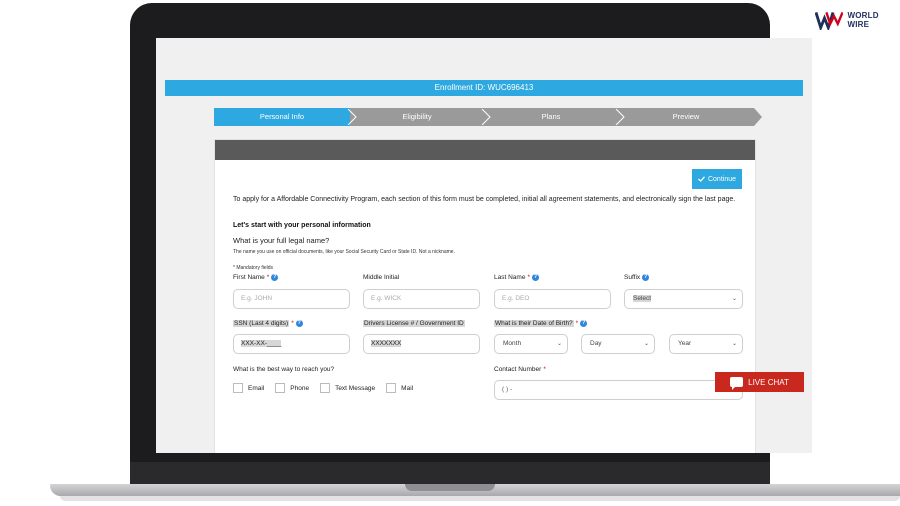  I want to click on enrollment-id-banner: Enrollment ID: WUC696413, so click(484, 88).